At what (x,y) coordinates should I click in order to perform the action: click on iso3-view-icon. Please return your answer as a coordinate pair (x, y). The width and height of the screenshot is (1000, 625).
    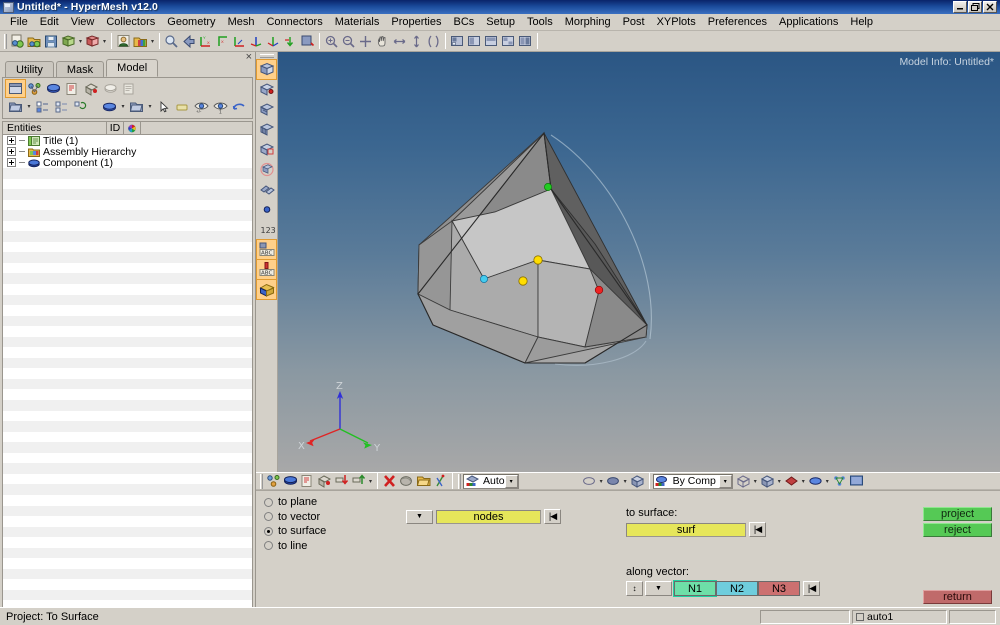
    Looking at the image, I should click on (290, 41).